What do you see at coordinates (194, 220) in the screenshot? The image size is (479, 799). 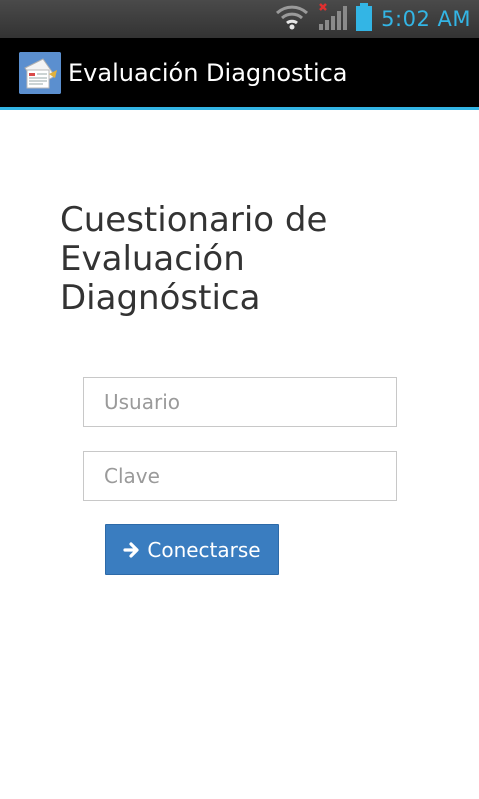 I see `page-title-line: Cuestionario de` at bounding box center [194, 220].